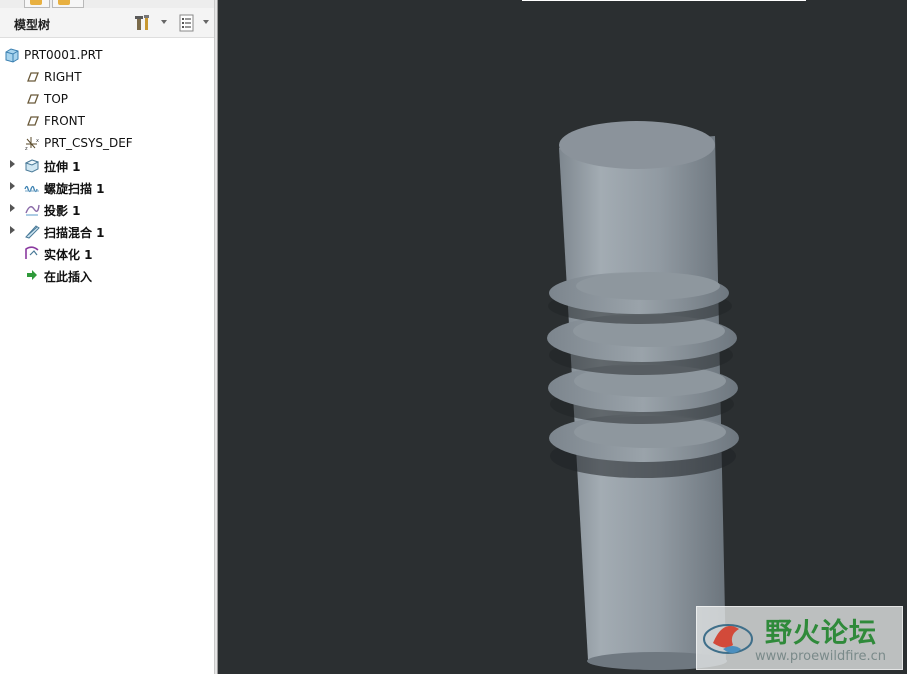 The width and height of the screenshot is (907, 674). What do you see at coordinates (32, 166) in the screenshot?
I see `extrude-icon` at bounding box center [32, 166].